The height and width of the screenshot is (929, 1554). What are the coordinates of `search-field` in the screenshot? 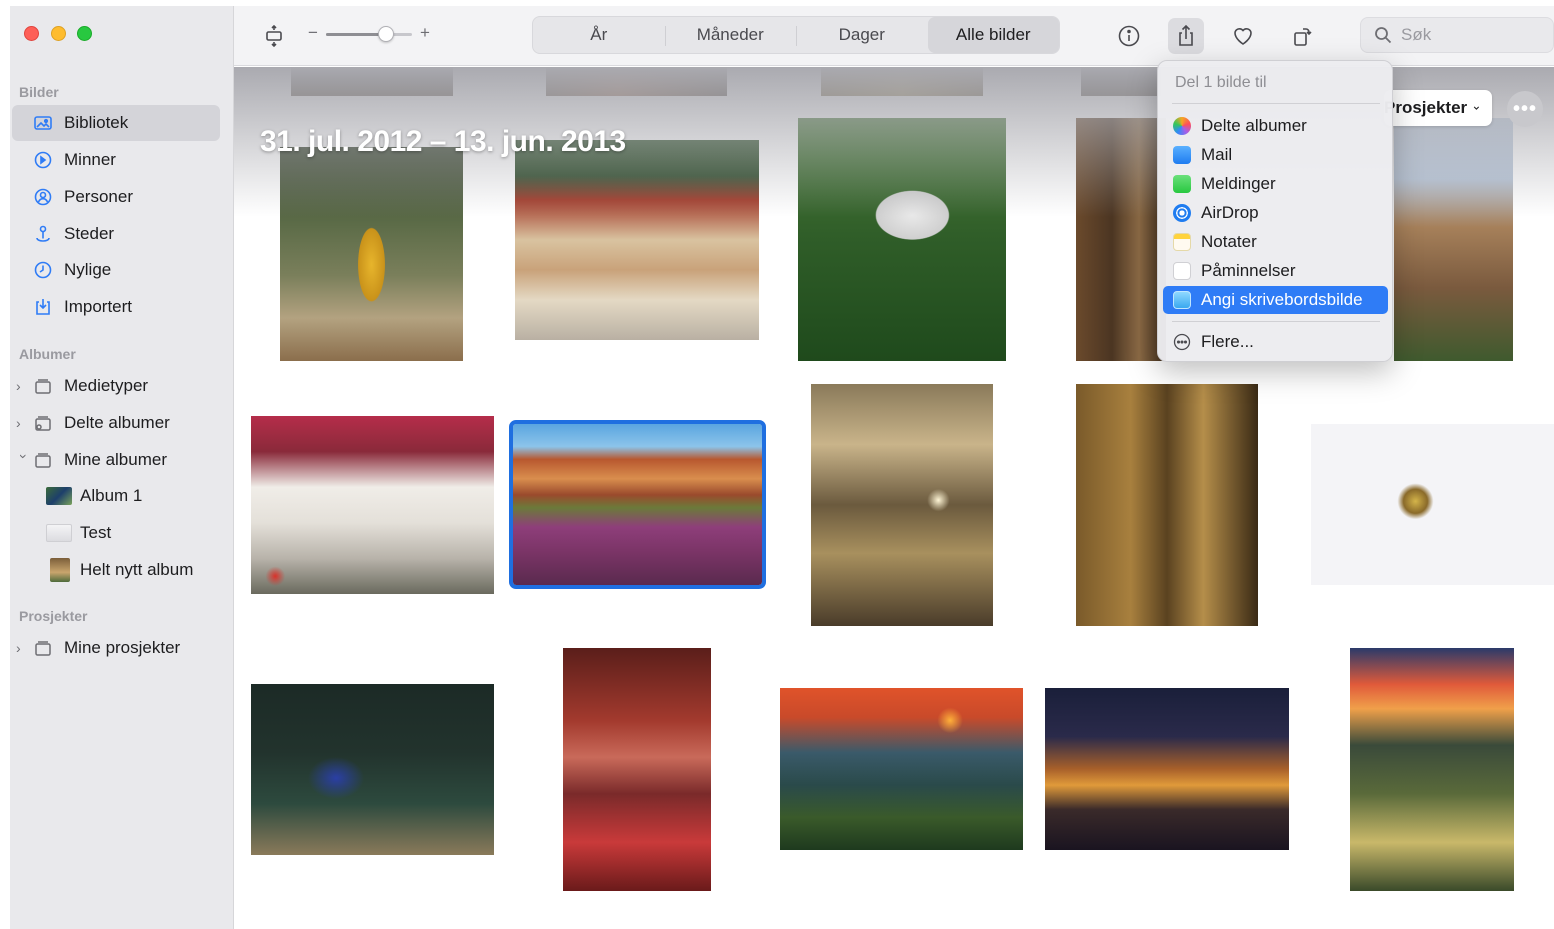 It's located at (1457, 35).